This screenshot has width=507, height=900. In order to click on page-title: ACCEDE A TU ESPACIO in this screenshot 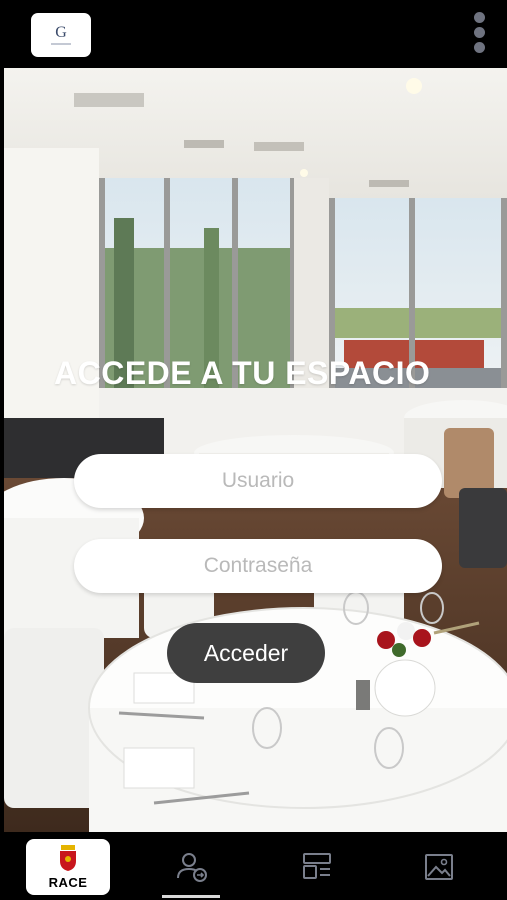, I will do `click(242, 373)`.